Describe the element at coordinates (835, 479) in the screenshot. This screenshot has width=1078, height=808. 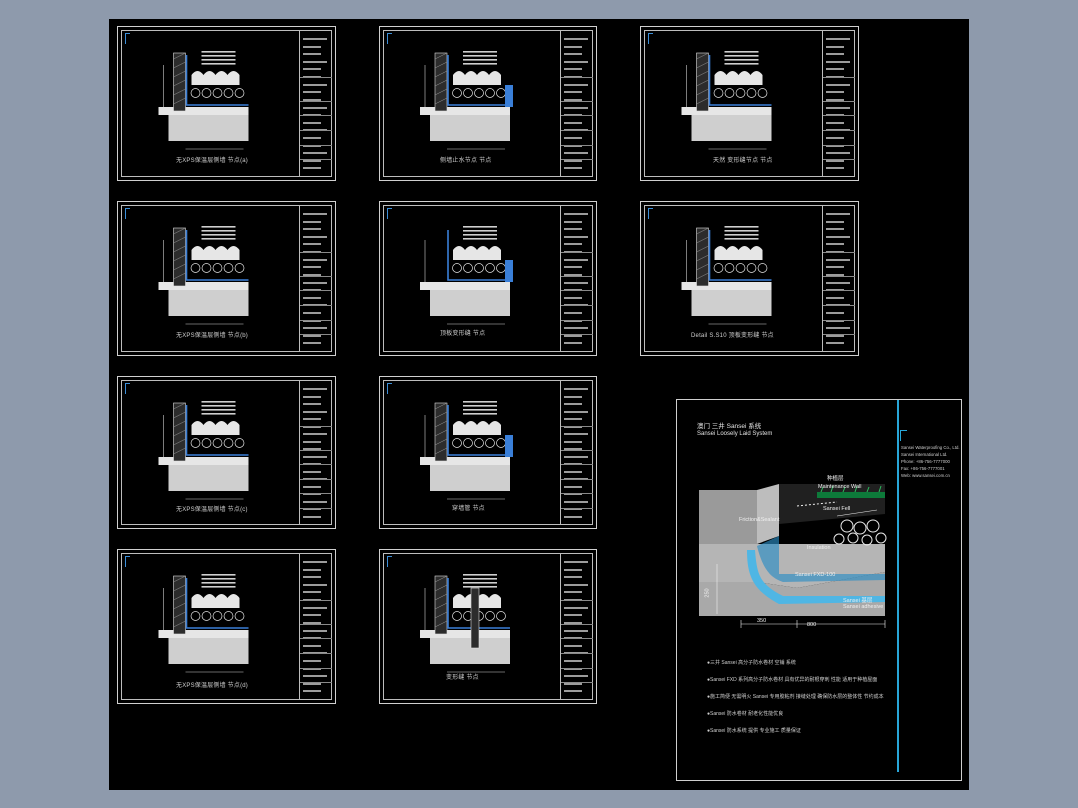
I see `label-top: 种植层` at that location.